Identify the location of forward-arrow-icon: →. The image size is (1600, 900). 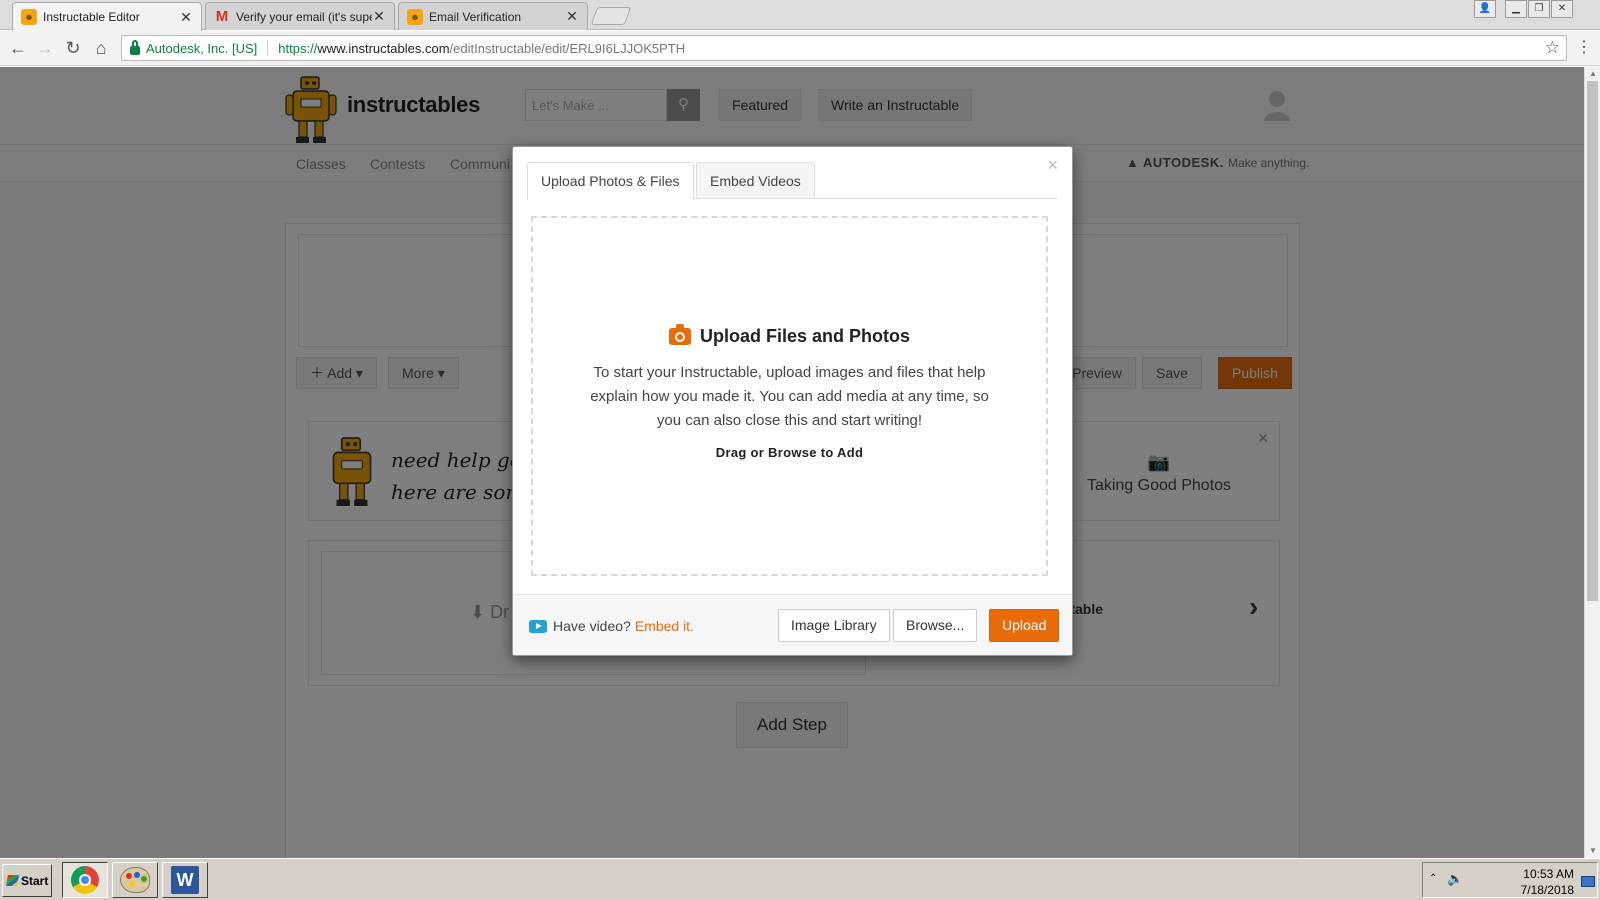
(45, 49).